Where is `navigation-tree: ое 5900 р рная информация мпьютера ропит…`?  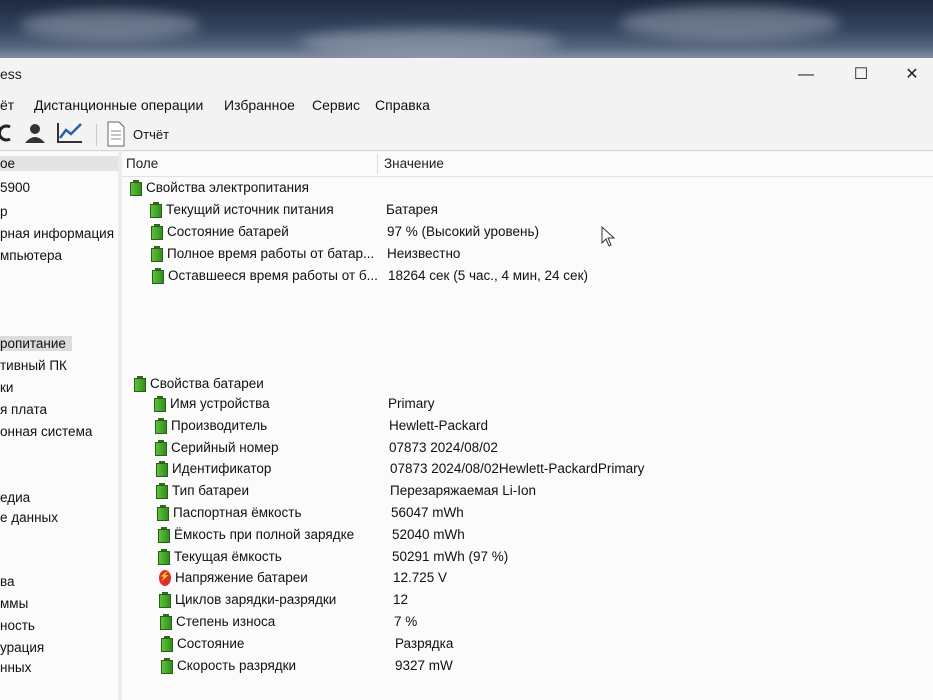
navigation-tree: ое 5900 р рная информация мпьютера ропит… is located at coordinates (59, 426).